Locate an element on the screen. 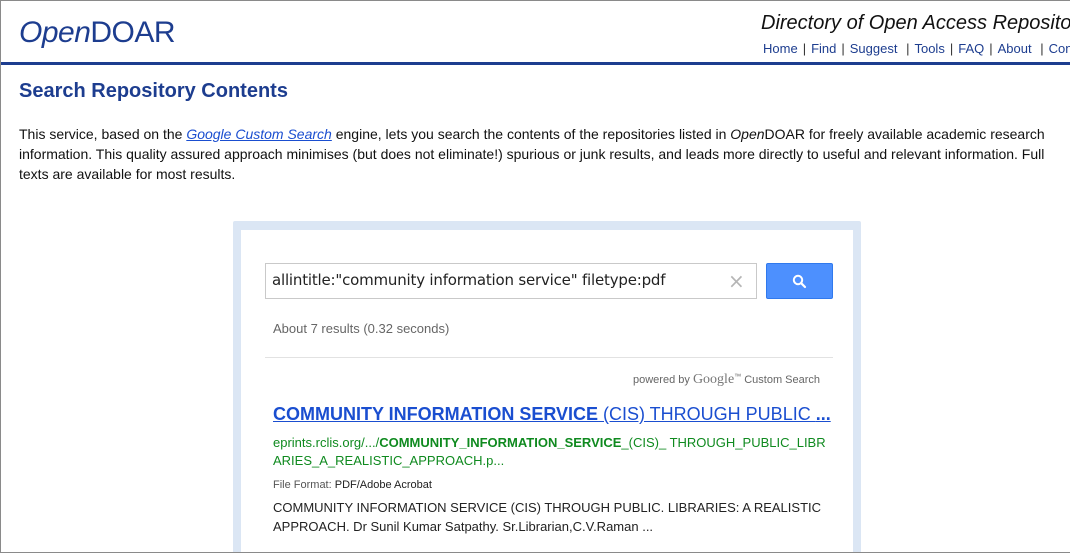 The width and height of the screenshot is (1071, 553). intro-part1: This service, based on the is located at coordinates (103, 134).